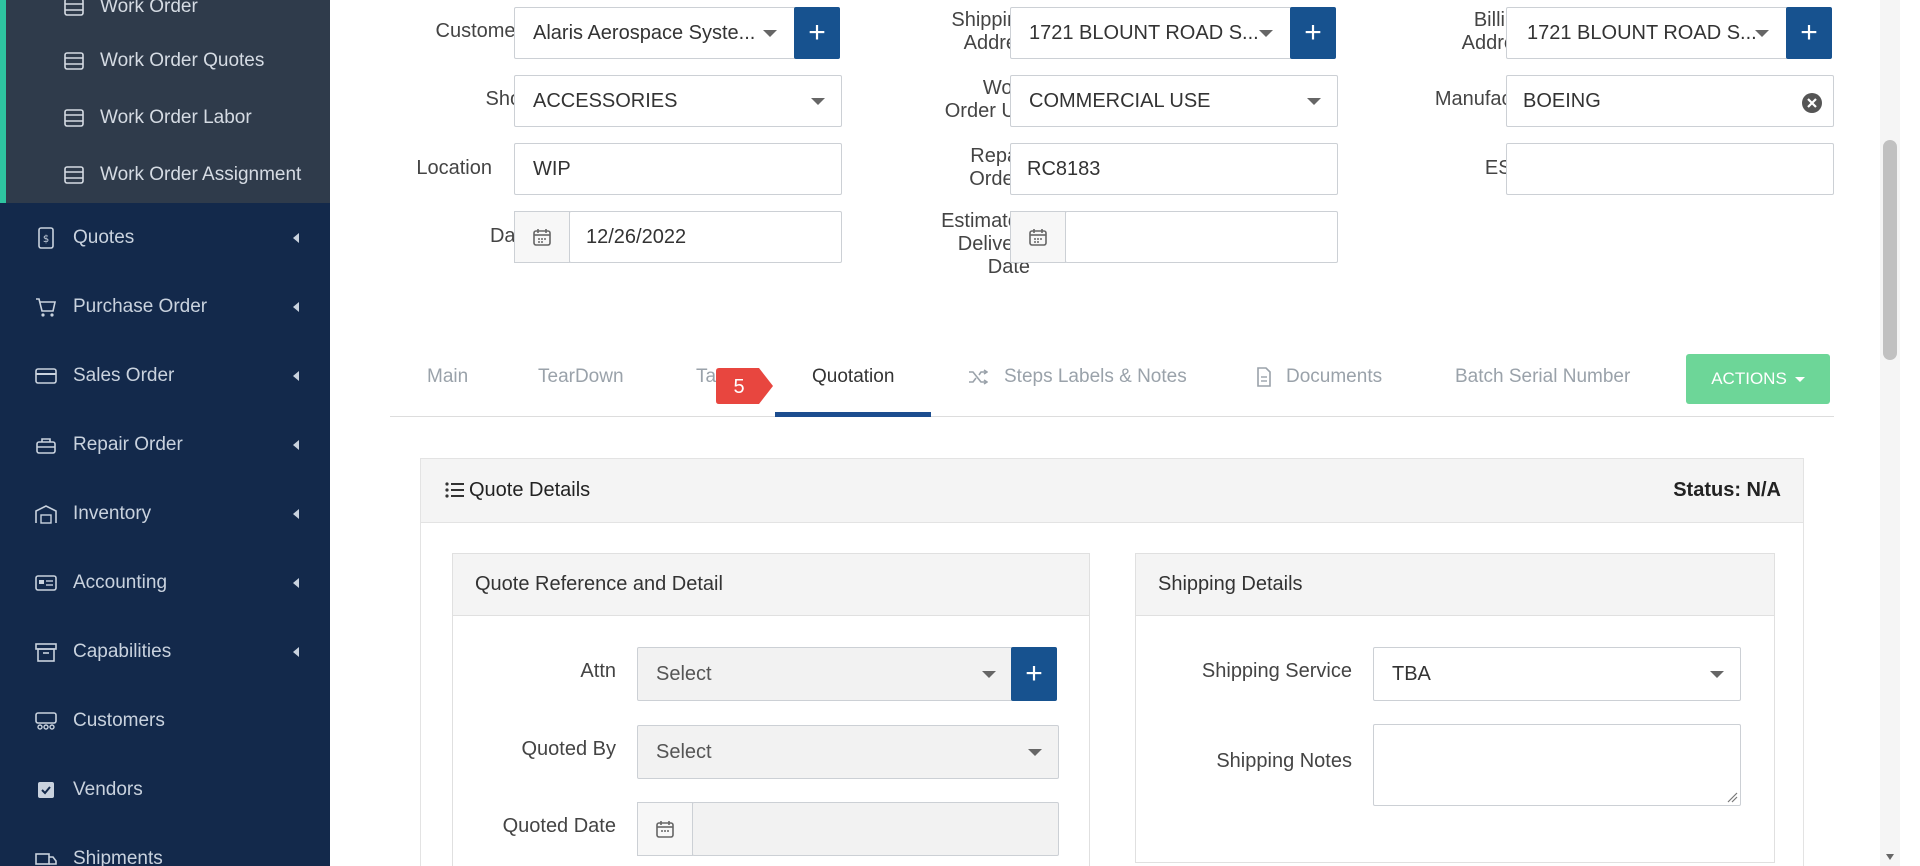  What do you see at coordinates (1670, 101) in the screenshot?
I see `manufacture-field: BOEING` at bounding box center [1670, 101].